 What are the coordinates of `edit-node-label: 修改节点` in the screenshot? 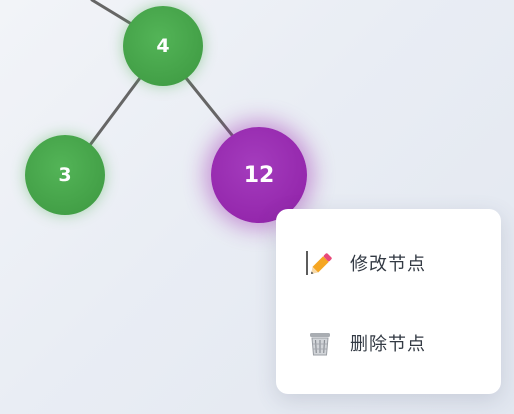 It's located at (388, 264).